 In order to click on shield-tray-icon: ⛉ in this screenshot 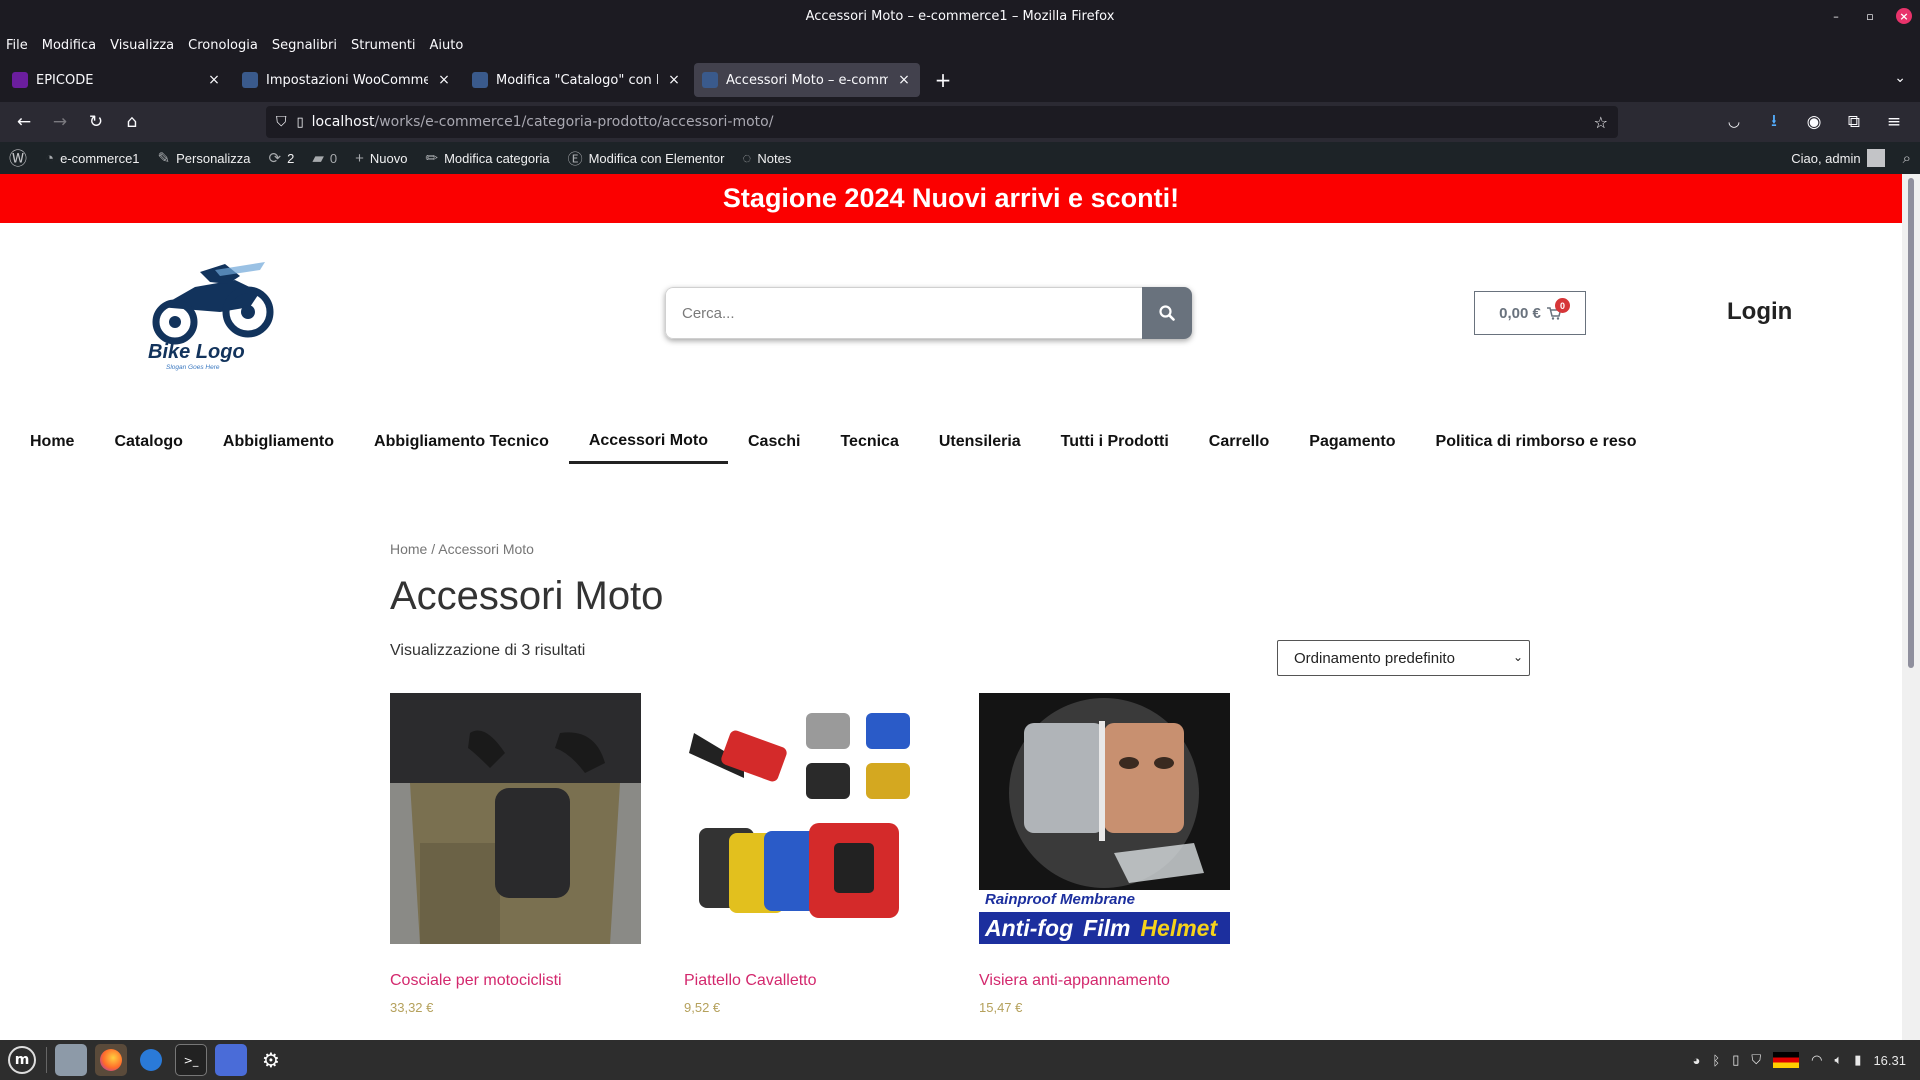, I will do `click(1756, 1060)`.